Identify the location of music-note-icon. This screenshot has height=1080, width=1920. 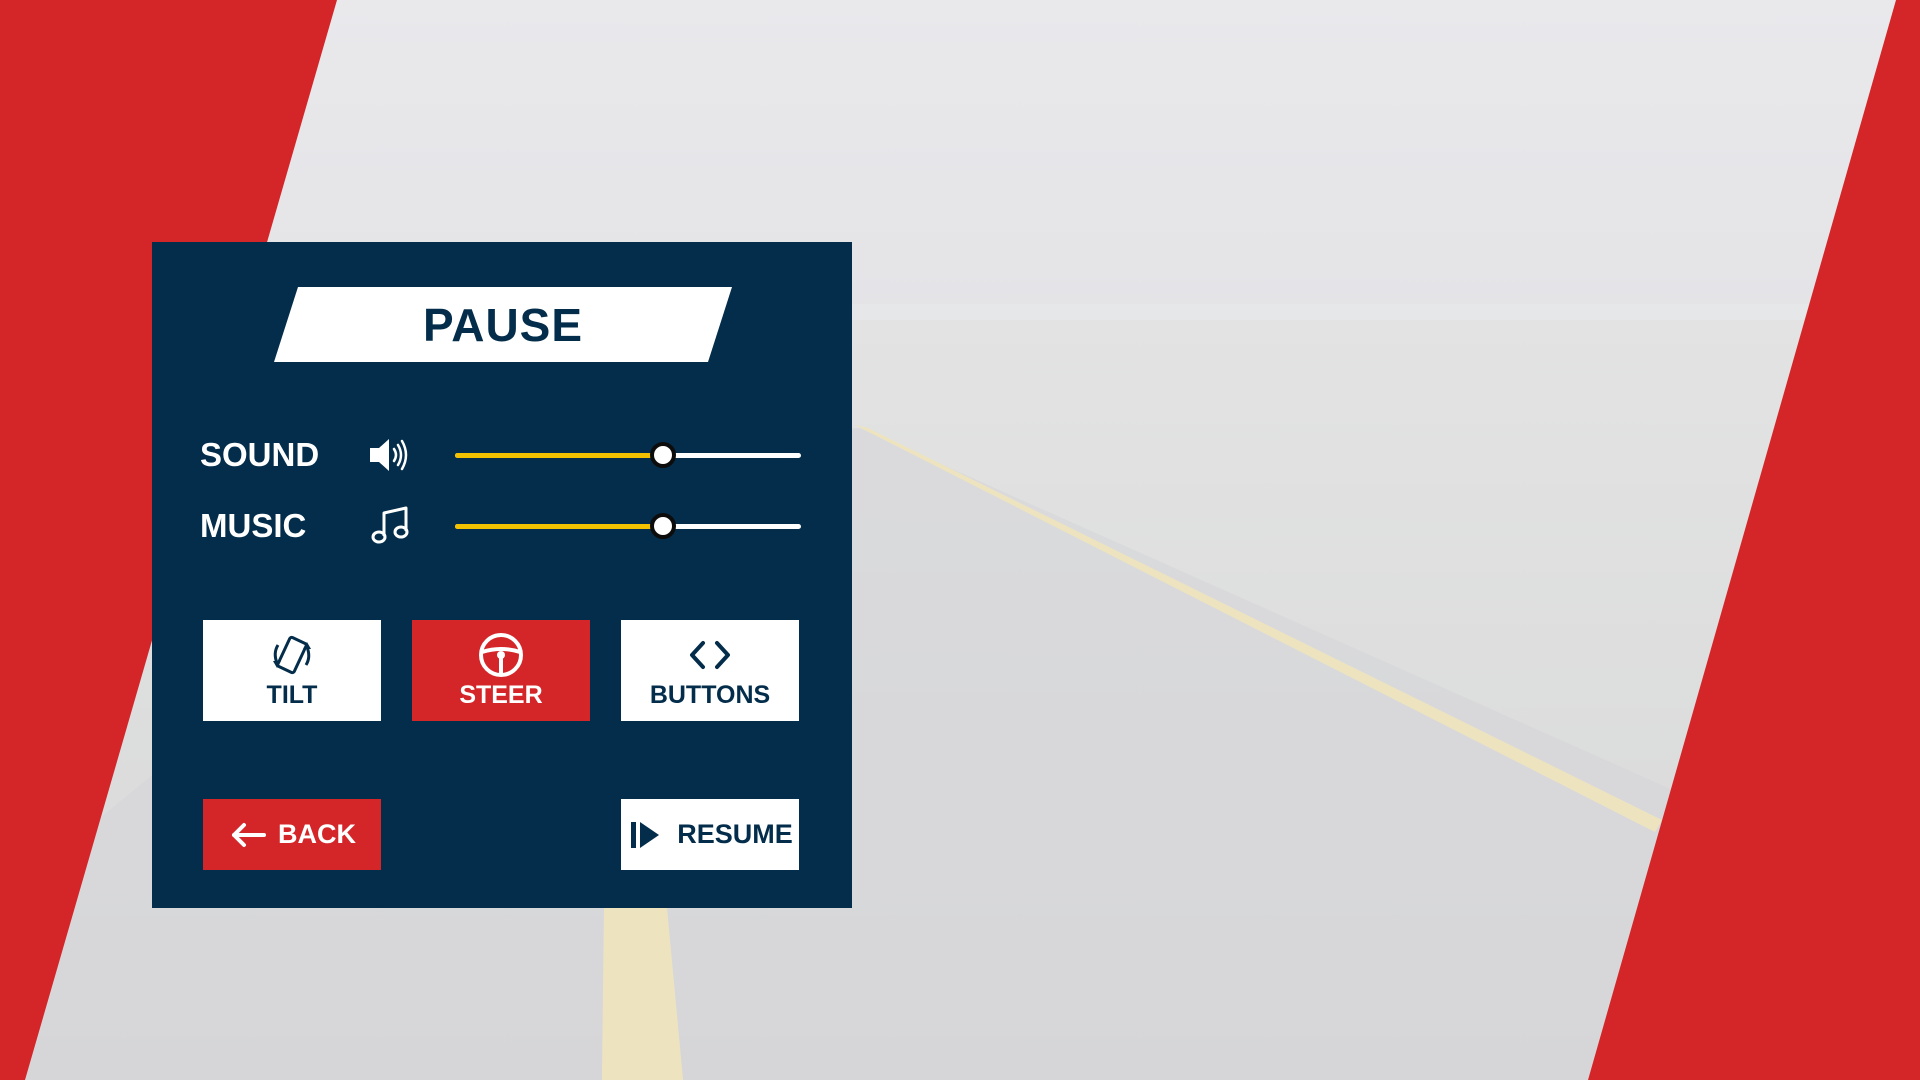
(390, 525).